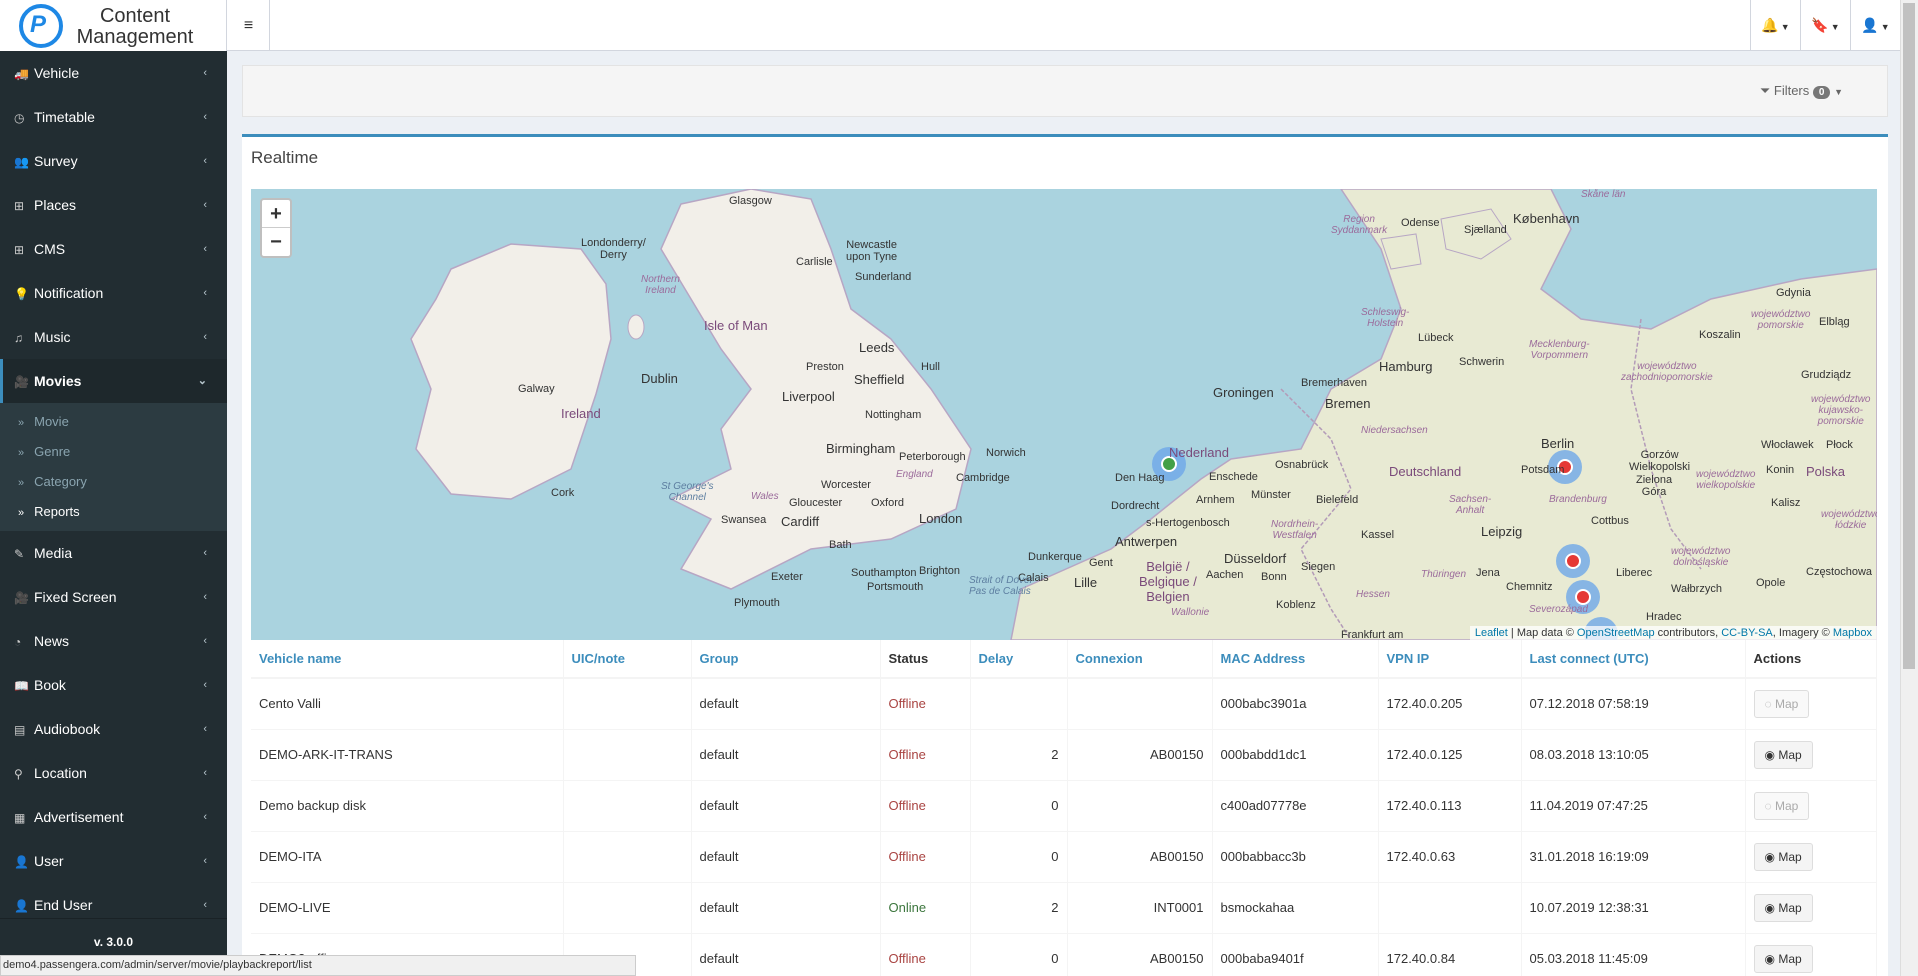 The height and width of the screenshot is (976, 1918). Describe the element at coordinates (1786, 503) in the screenshot. I see `map-label: Kalisz` at that location.